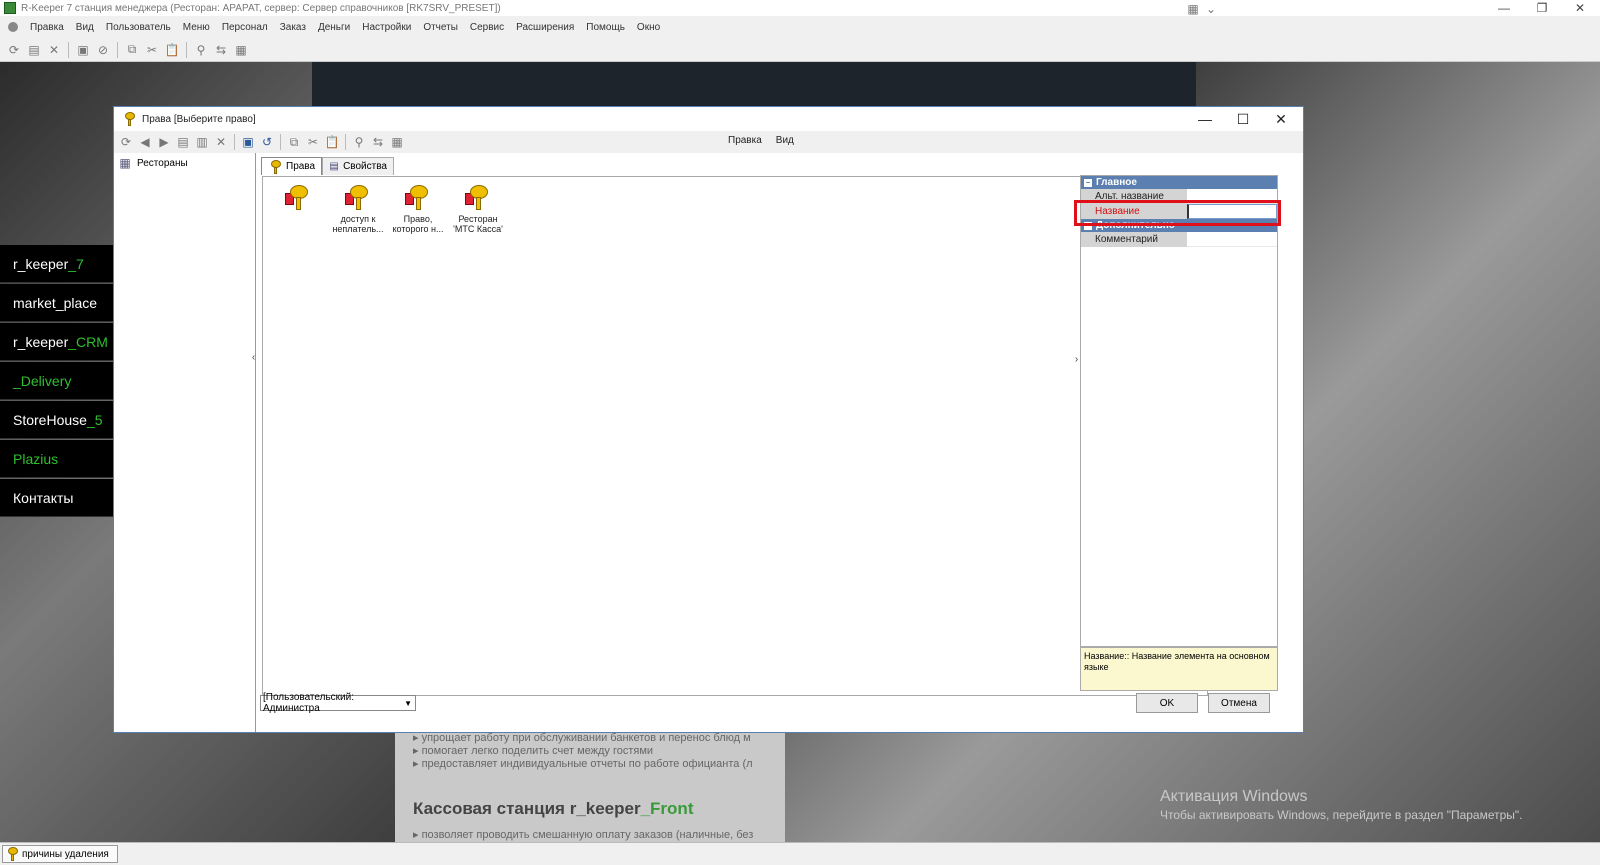 This screenshot has height=865, width=1600. Describe the element at coordinates (800, 50) in the screenshot. I see `app-toolbar: ⟳ ▤ ✕ ▣ ⊘ ⧉ ✂ 📋 ⚲ ⇆ ▦` at that location.